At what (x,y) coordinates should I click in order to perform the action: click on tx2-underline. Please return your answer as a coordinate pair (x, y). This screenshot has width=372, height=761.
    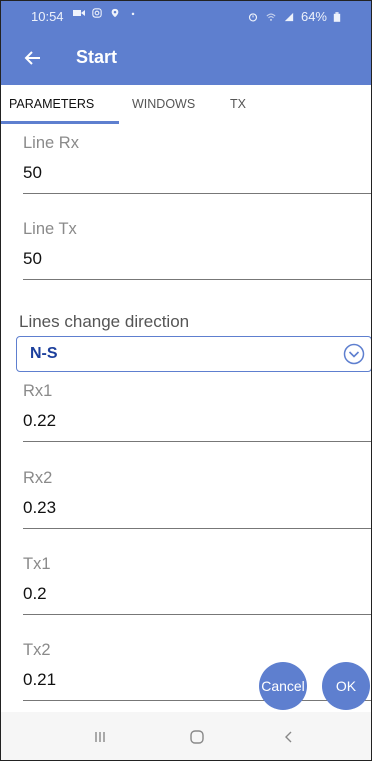
    Looking at the image, I should click on (197, 700).